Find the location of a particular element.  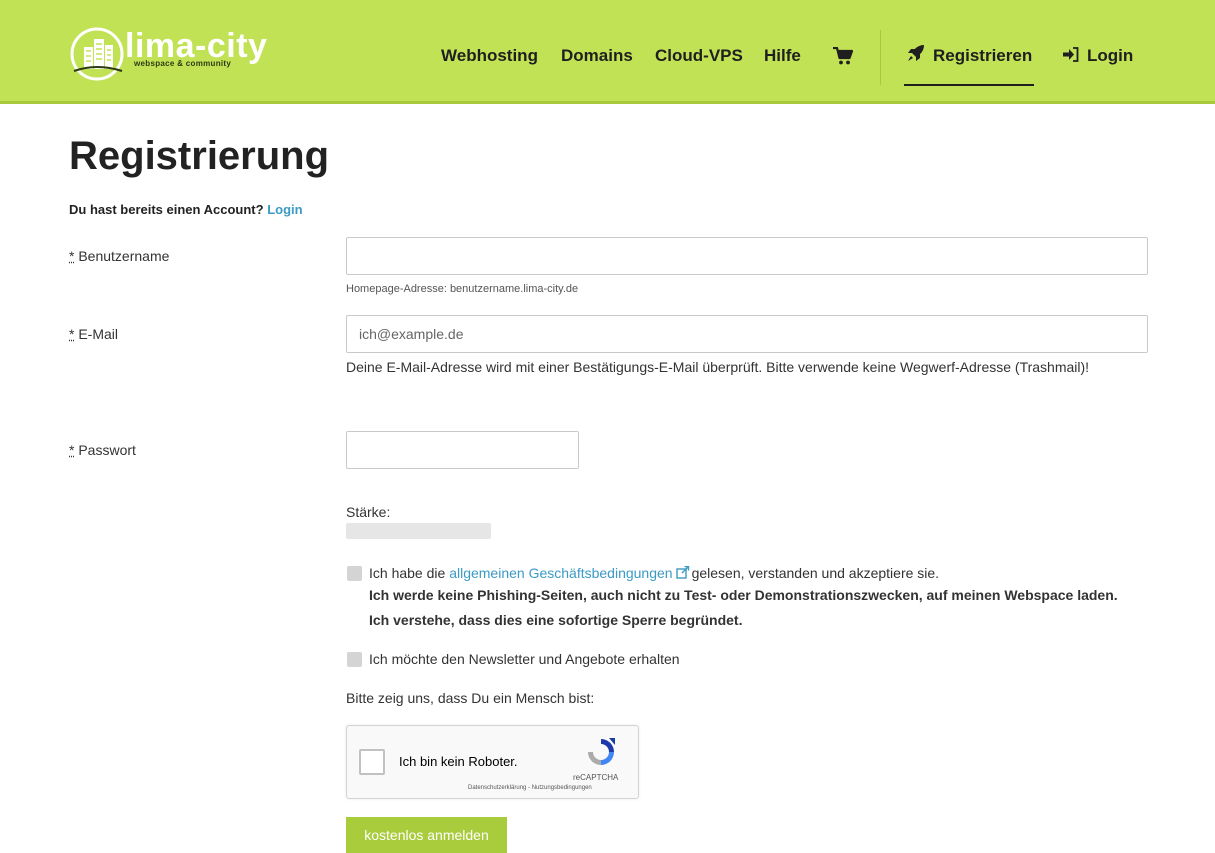

logo-tagline: webspace & community is located at coordinates (183, 63).